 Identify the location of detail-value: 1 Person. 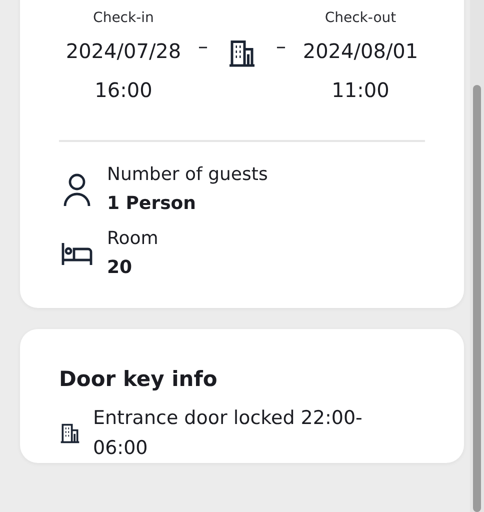
(152, 204).